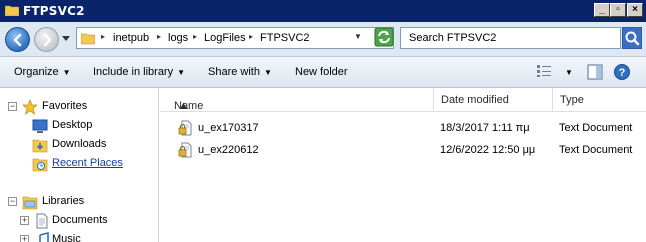 The height and width of the screenshot is (242, 646). What do you see at coordinates (635, 10) in the screenshot?
I see `close-button: ×` at bounding box center [635, 10].